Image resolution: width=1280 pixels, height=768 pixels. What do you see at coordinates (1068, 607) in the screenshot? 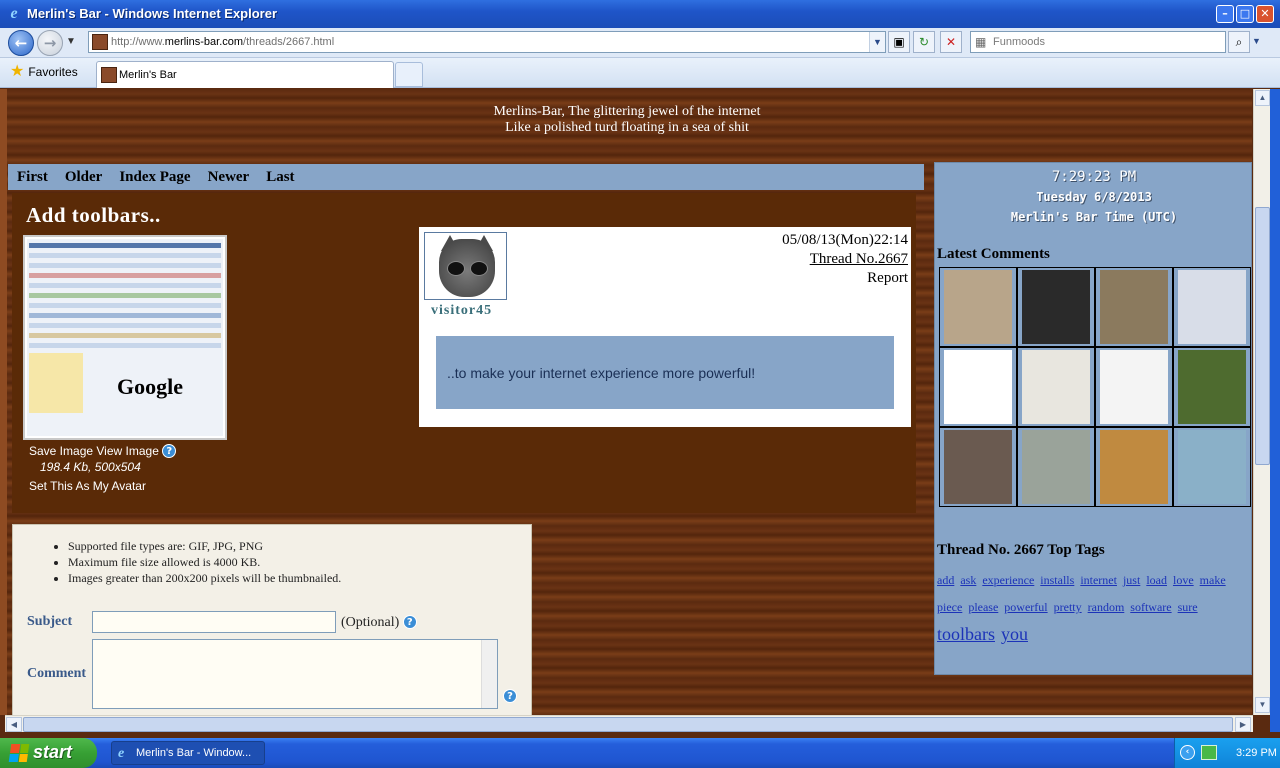
I see `tag-link: pretty` at bounding box center [1068, 607].